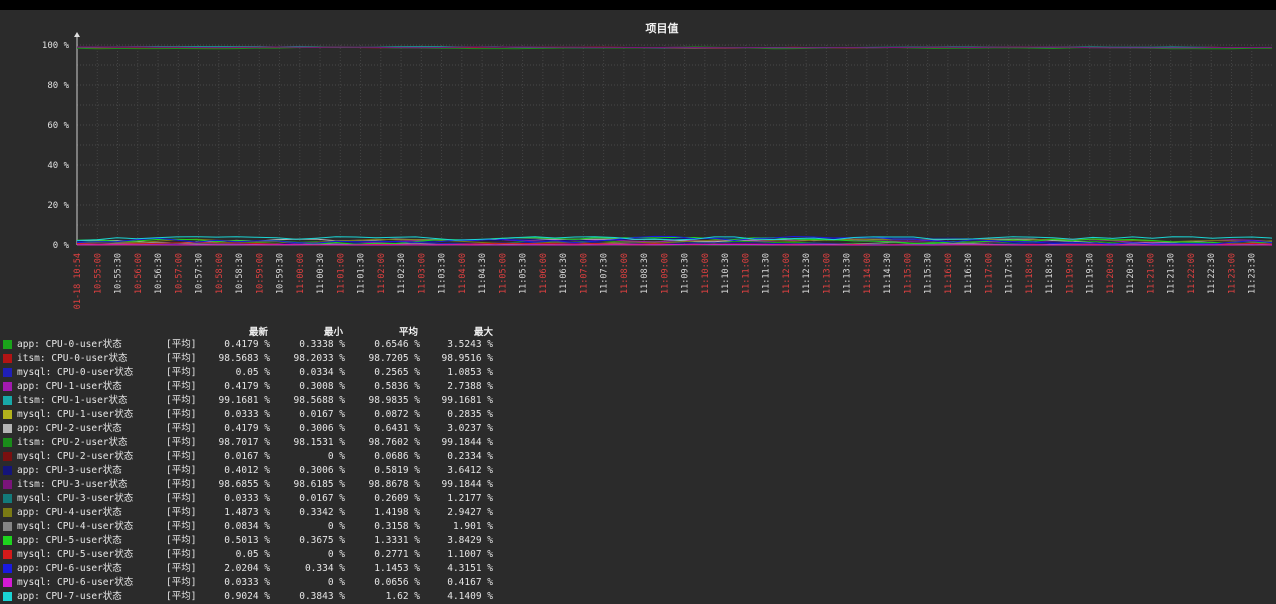 Image resolution: width=1276 pixels, height=604 pixels. Describe the element at coordinates (1030, 273) in the screenshot. I see `x-tick-label: 11:18:00` at that location.